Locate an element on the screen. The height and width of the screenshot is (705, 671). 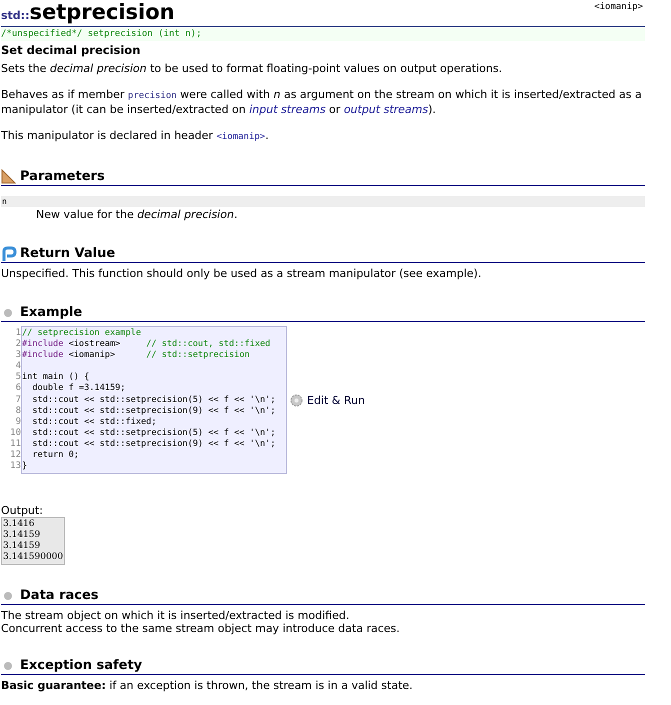
link: <iomanip> is located at coordinates (241, 137).